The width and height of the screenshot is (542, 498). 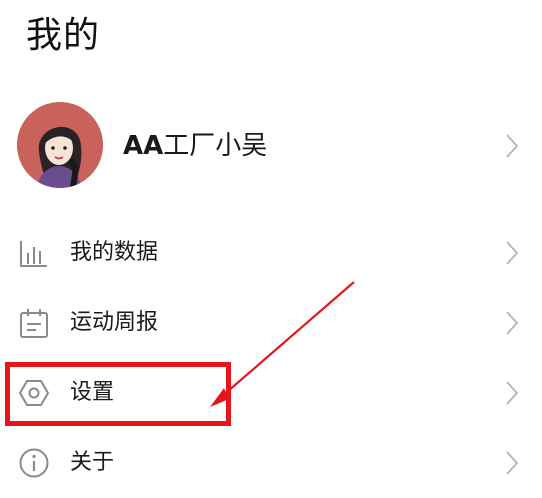 What do you see at coordinates (271, 463) in the screenshot?
I see `menu-item-about: 关于` at bounding box center [271, 463].